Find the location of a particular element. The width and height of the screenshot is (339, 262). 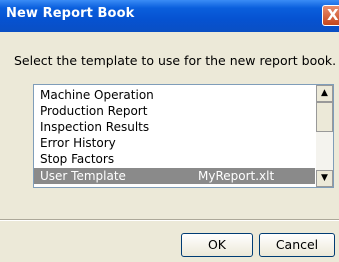

title-bar: New Report Book X is located at coordinates (169, 16).